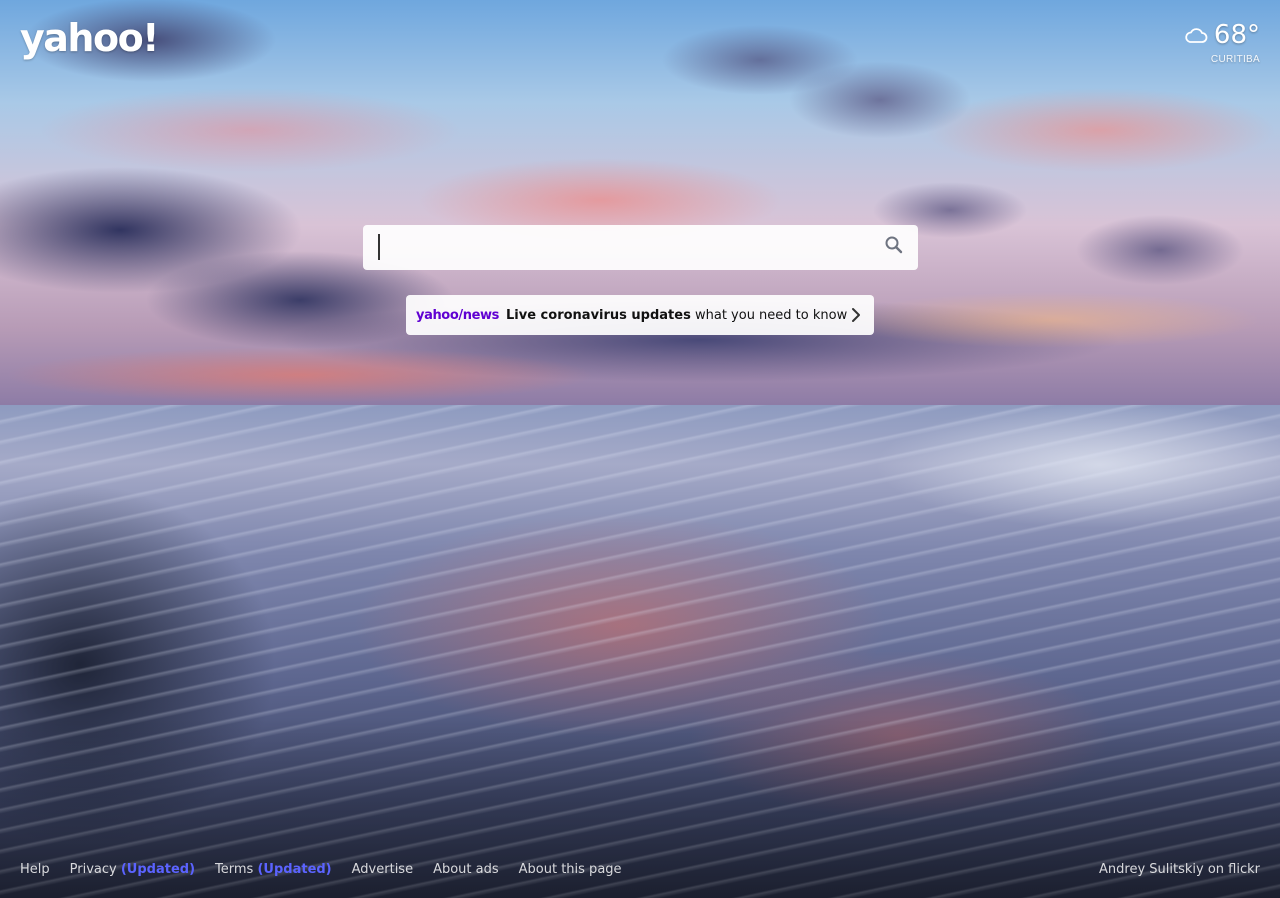 This screenshot has height=898, width=1280. Describe the element at coordinates (35, 869) in the screenshot. I see `footer-link-help: Help` at that location.